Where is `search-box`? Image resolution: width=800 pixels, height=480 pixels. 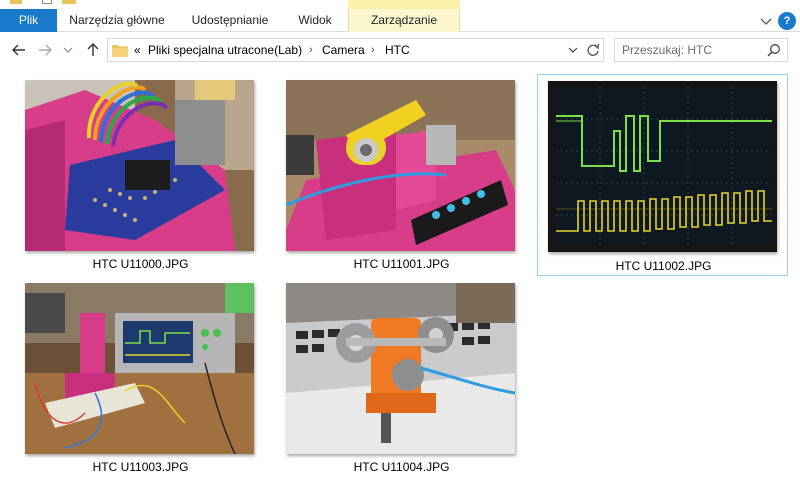
search-box is located at coordinates (701, 50).